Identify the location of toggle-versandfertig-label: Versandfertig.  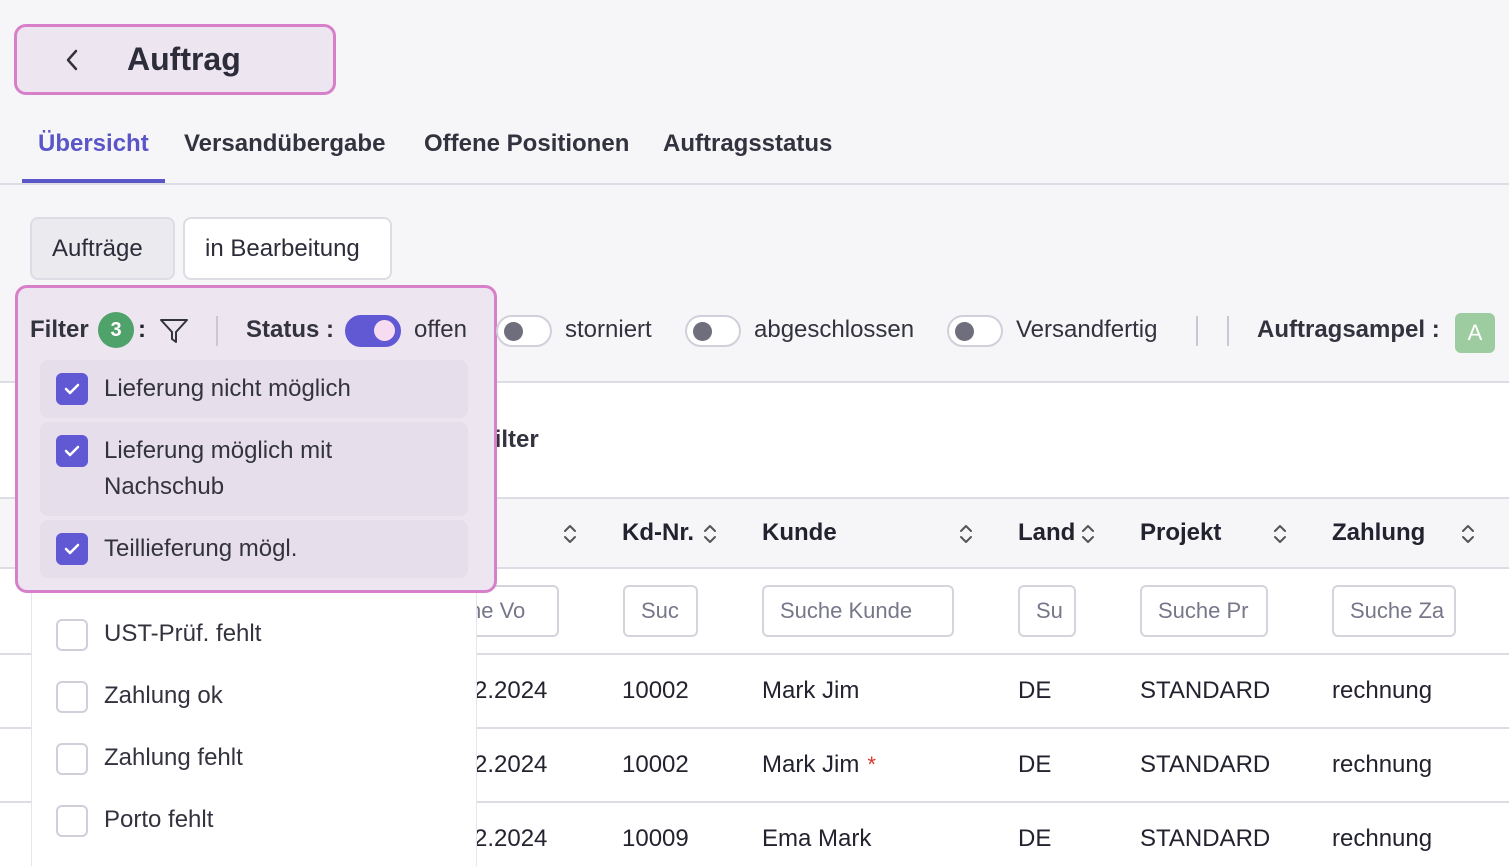
(1087, 329).